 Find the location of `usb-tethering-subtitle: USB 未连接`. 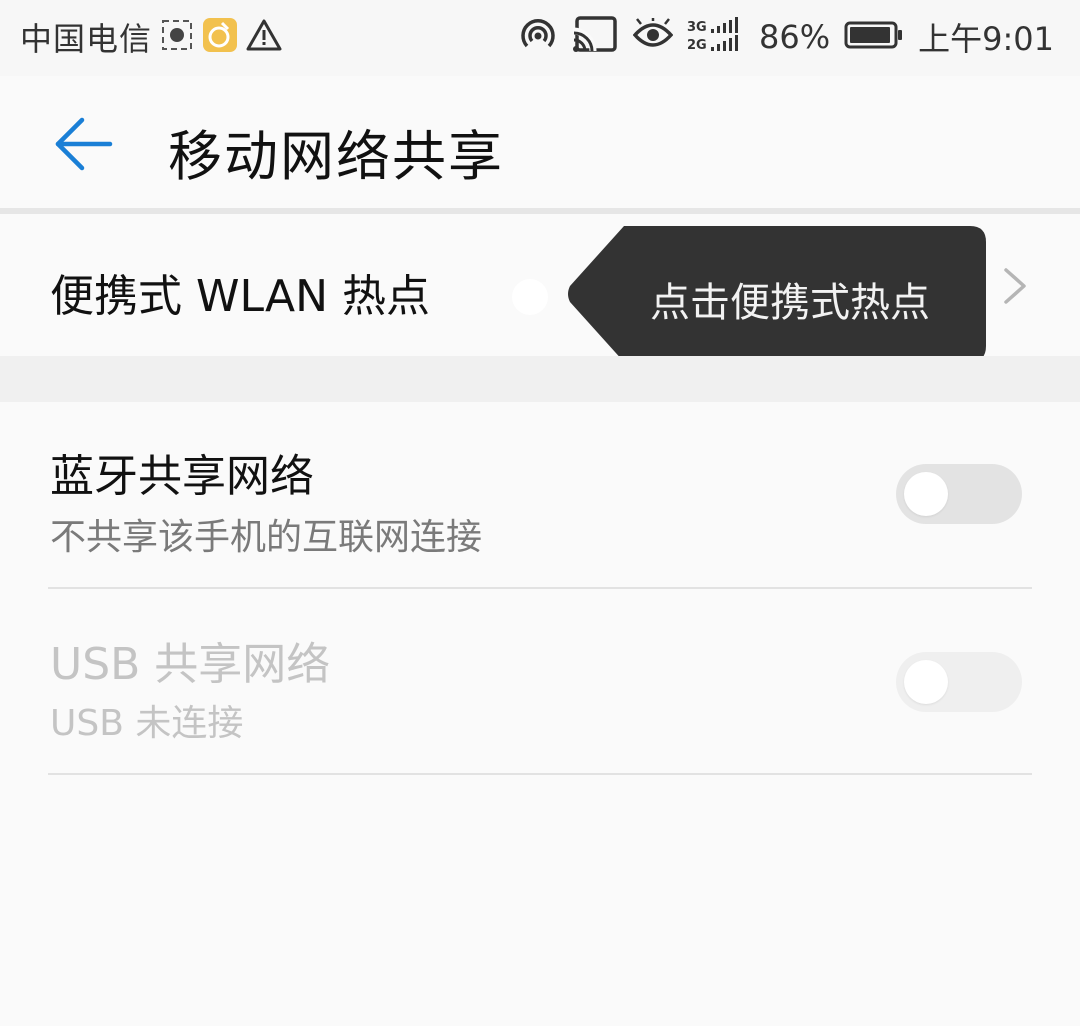

usb-tethering-subtitle: USB 未连接 is located at coordinates (147, 723).